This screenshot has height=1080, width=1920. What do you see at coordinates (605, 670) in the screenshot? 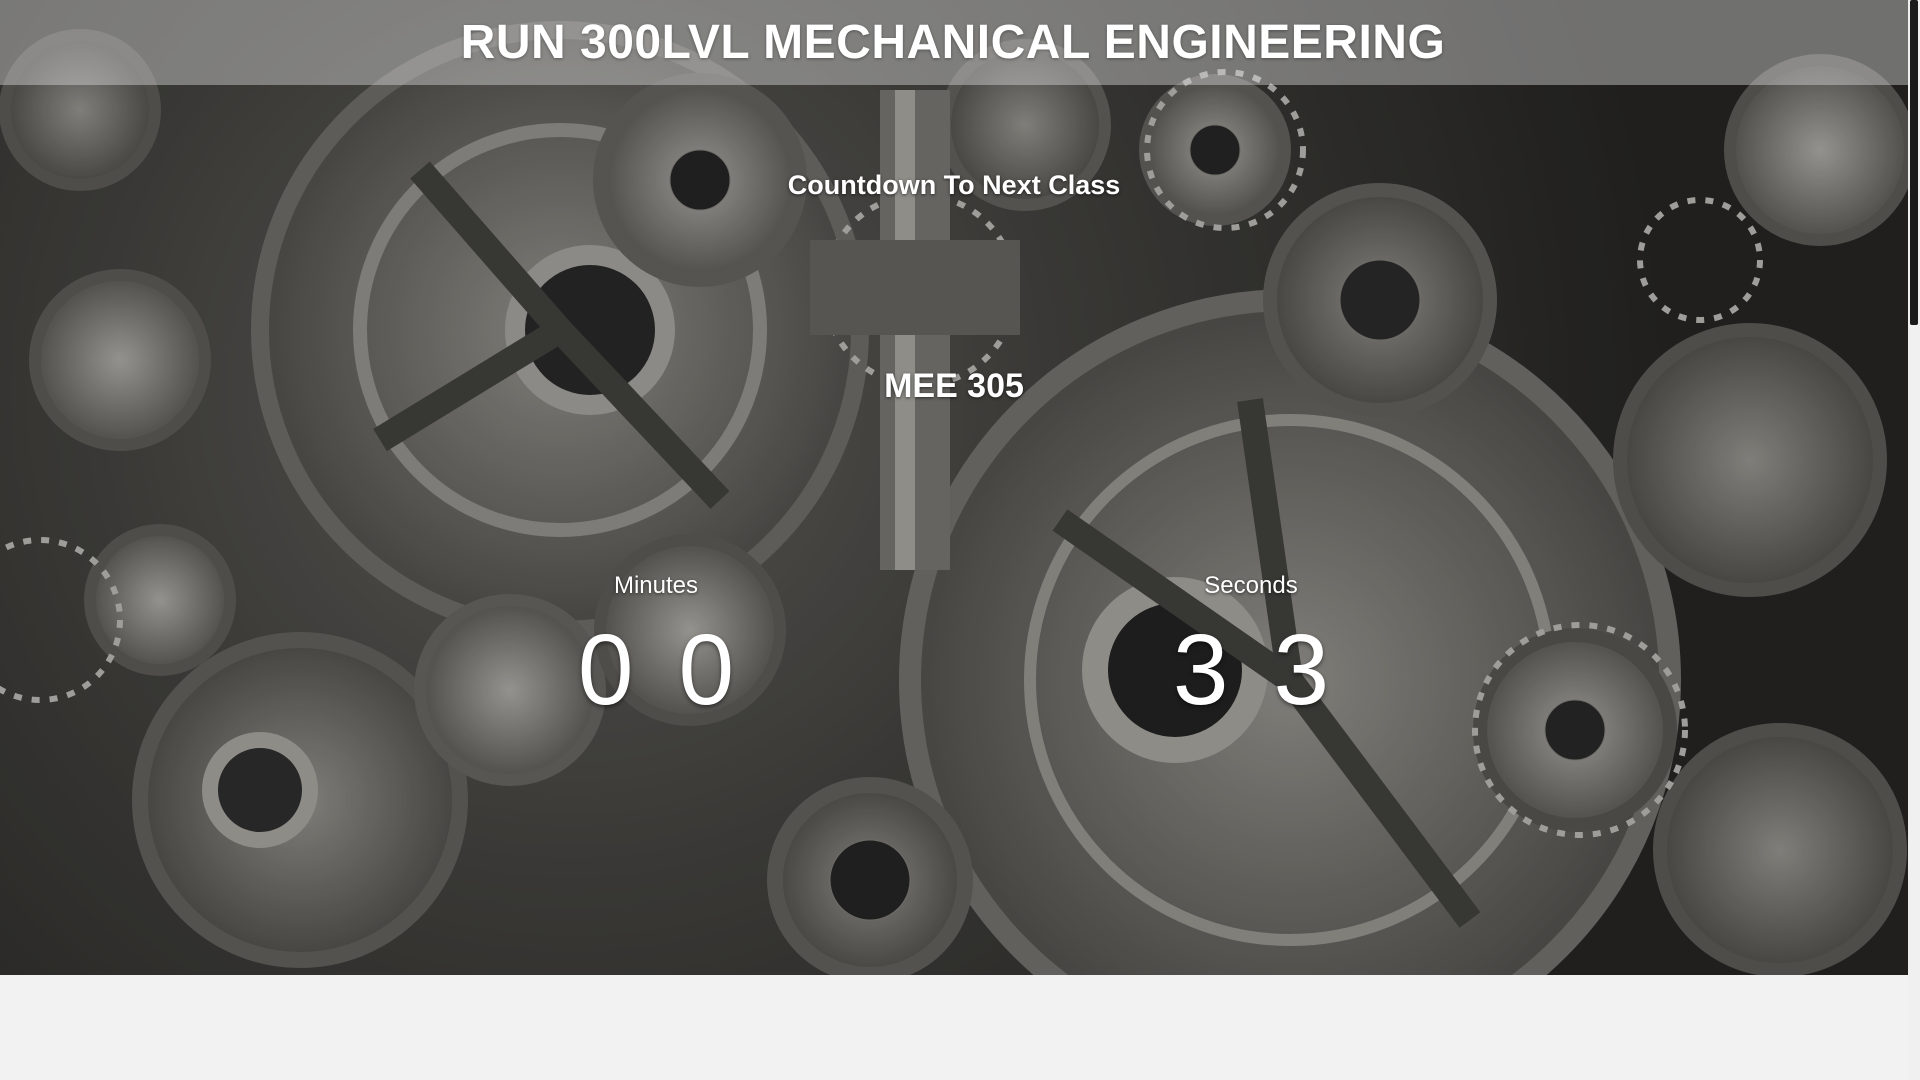
I see `minutes-digit-tens: 0` at bounding box center [605, 670].